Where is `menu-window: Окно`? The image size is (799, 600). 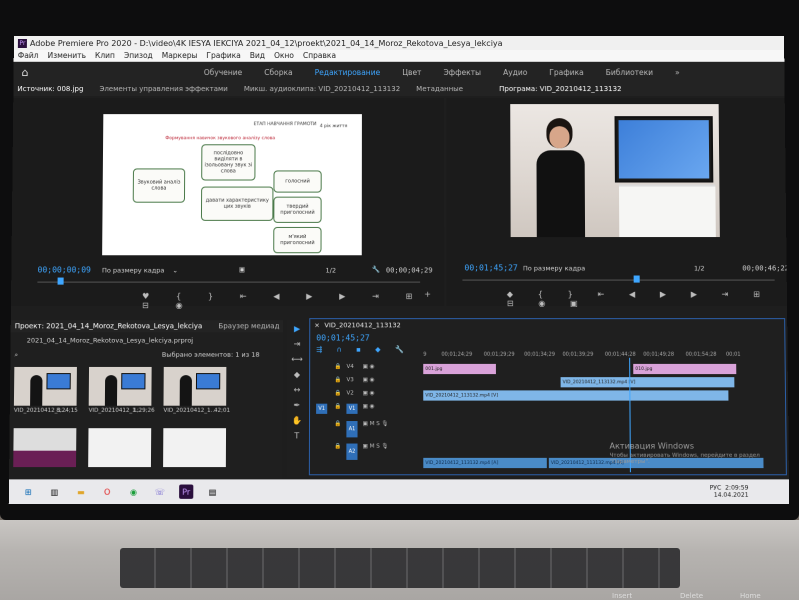 menu-window: Окно is located at coordinates (284, 55).